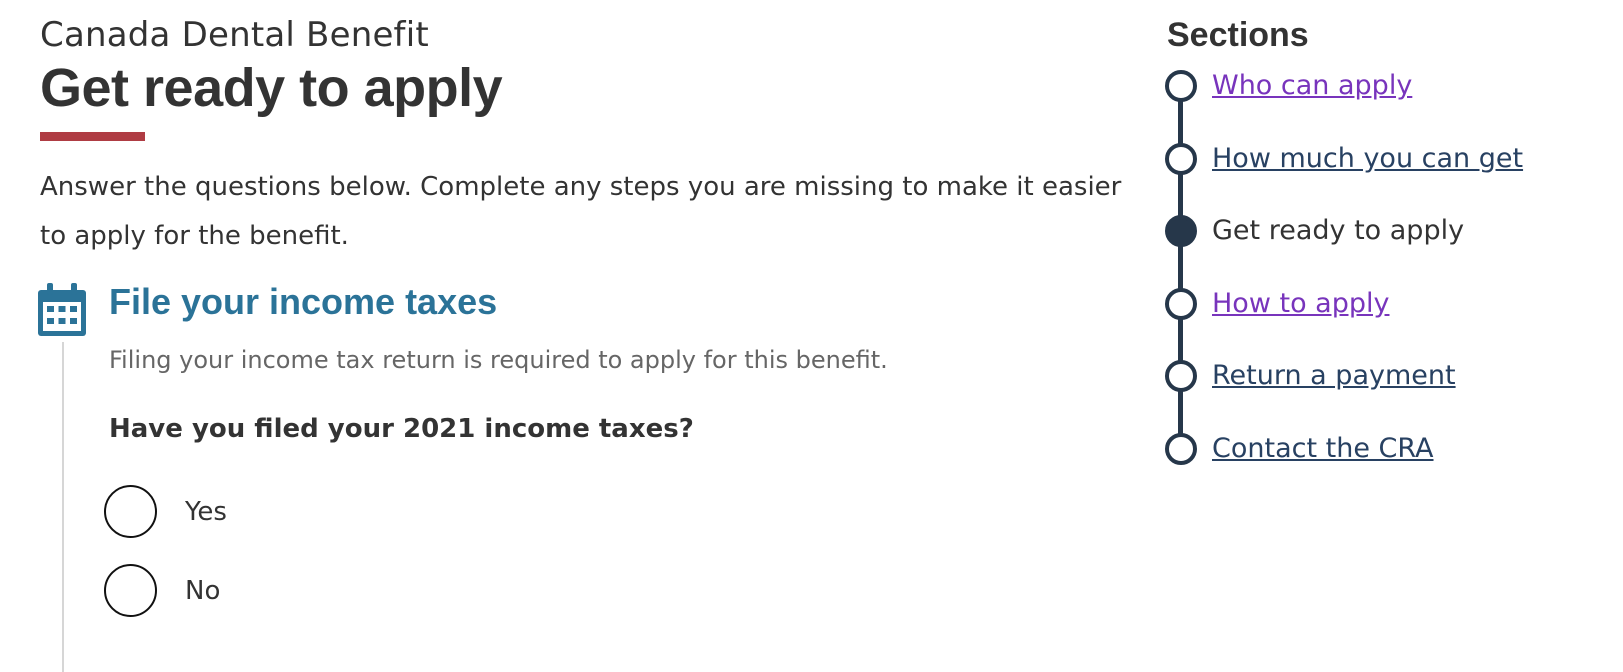  I want to click on sidebar-link-how-to-apply: How to apply, so click(1300, 304).